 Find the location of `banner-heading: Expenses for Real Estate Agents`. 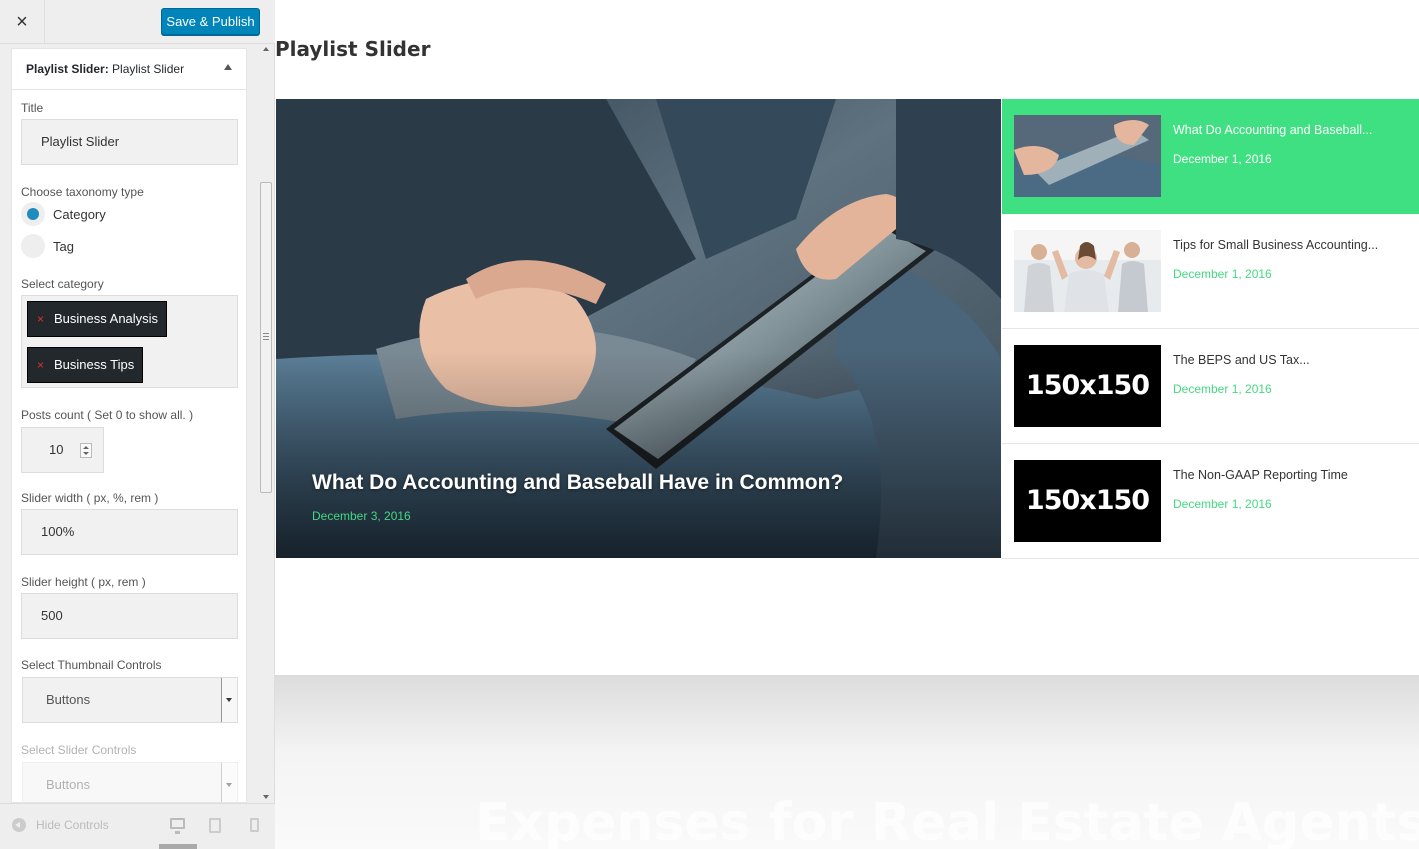

banner-heading: Expenses for Real Estate Agents is located at coordinates (947, 821).